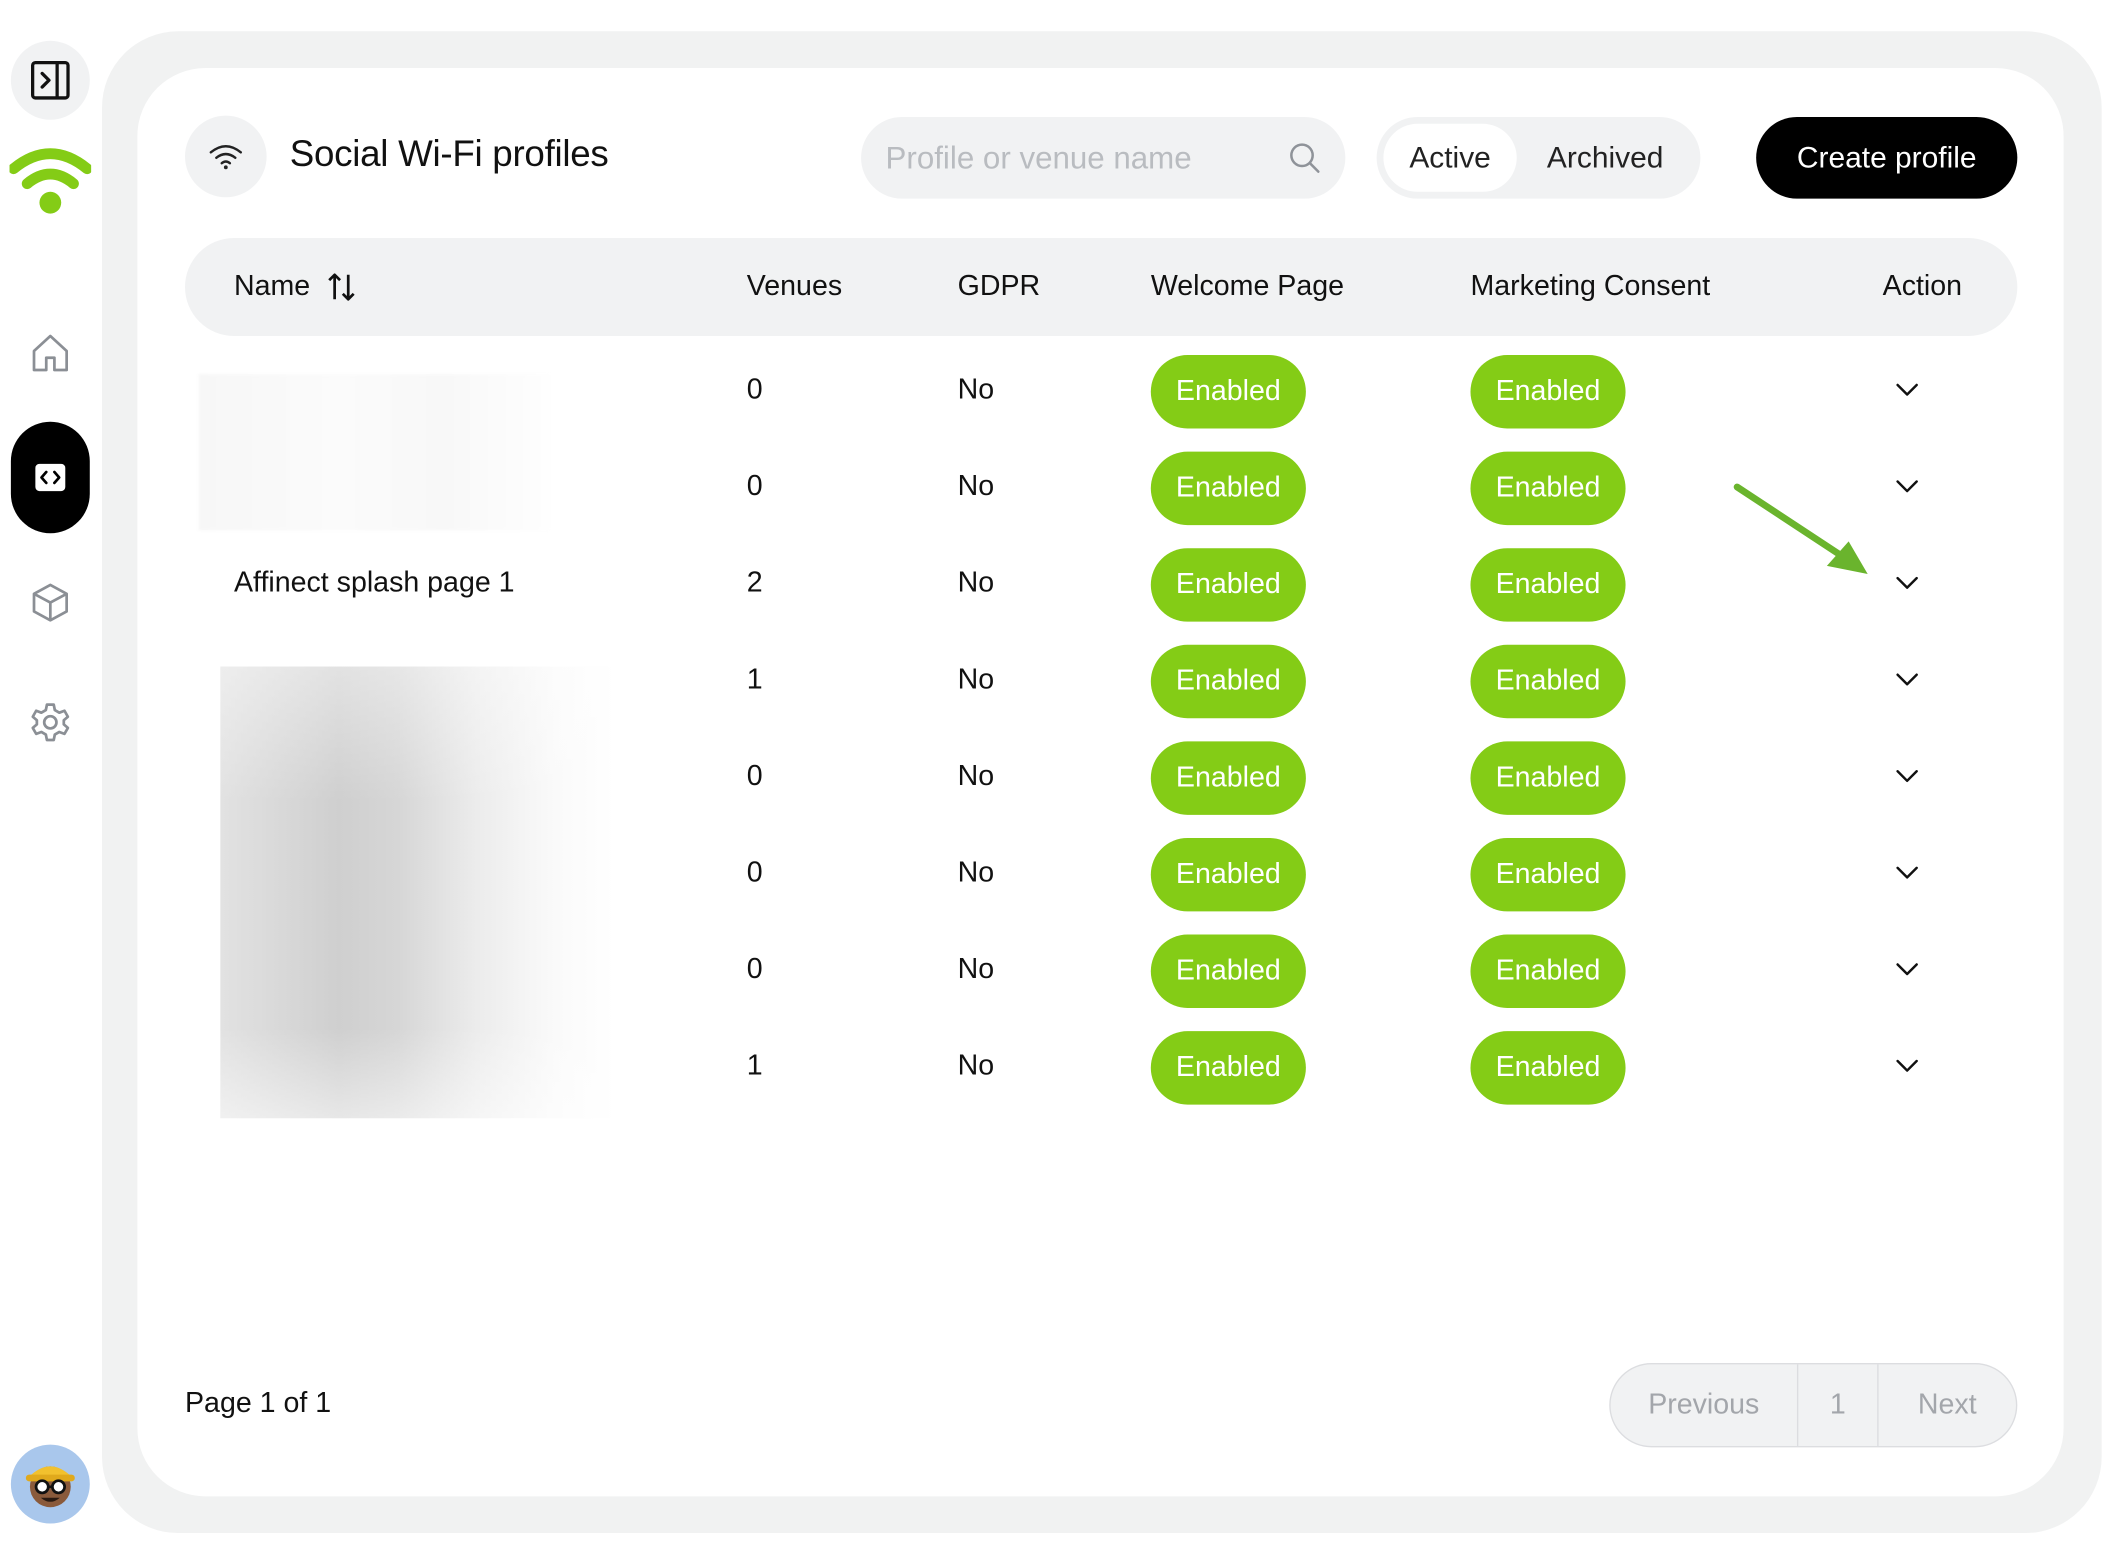  What do you see at coordinates (1705, 1405) in the screenshot?
I see `previous-page-button: Previous` at bounding box center [1705, 1405].